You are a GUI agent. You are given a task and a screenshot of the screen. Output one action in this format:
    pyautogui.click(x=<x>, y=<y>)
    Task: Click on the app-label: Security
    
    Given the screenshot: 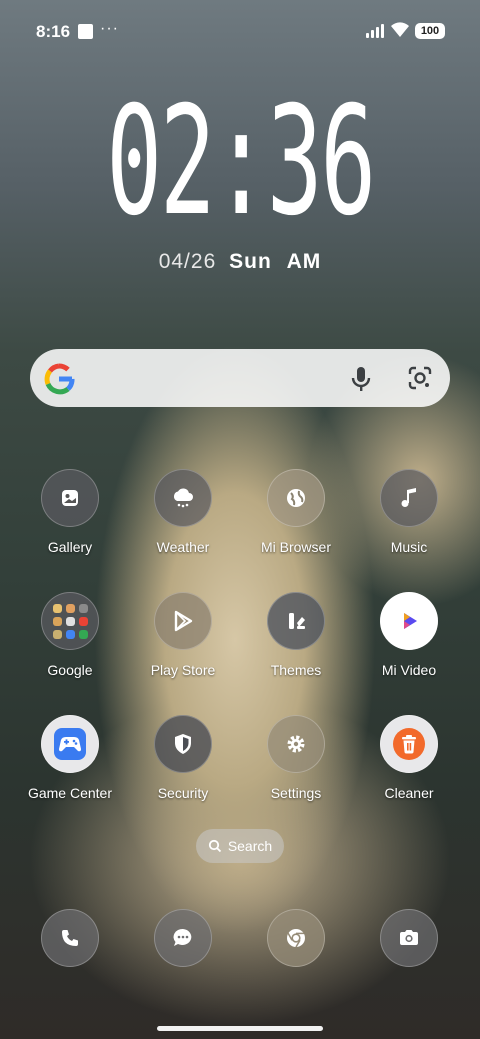 What is the action you would take?
    pyautogui.click(x=183, y=793)
    